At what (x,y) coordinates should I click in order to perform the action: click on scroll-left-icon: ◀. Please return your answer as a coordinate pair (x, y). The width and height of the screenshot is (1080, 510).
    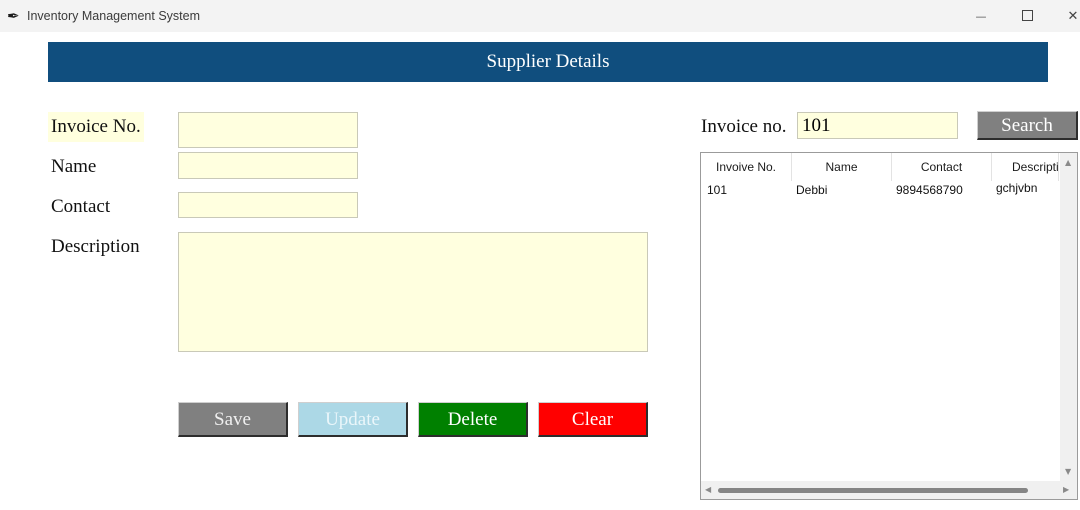
    Looking at the image, I should click on (708, 489).